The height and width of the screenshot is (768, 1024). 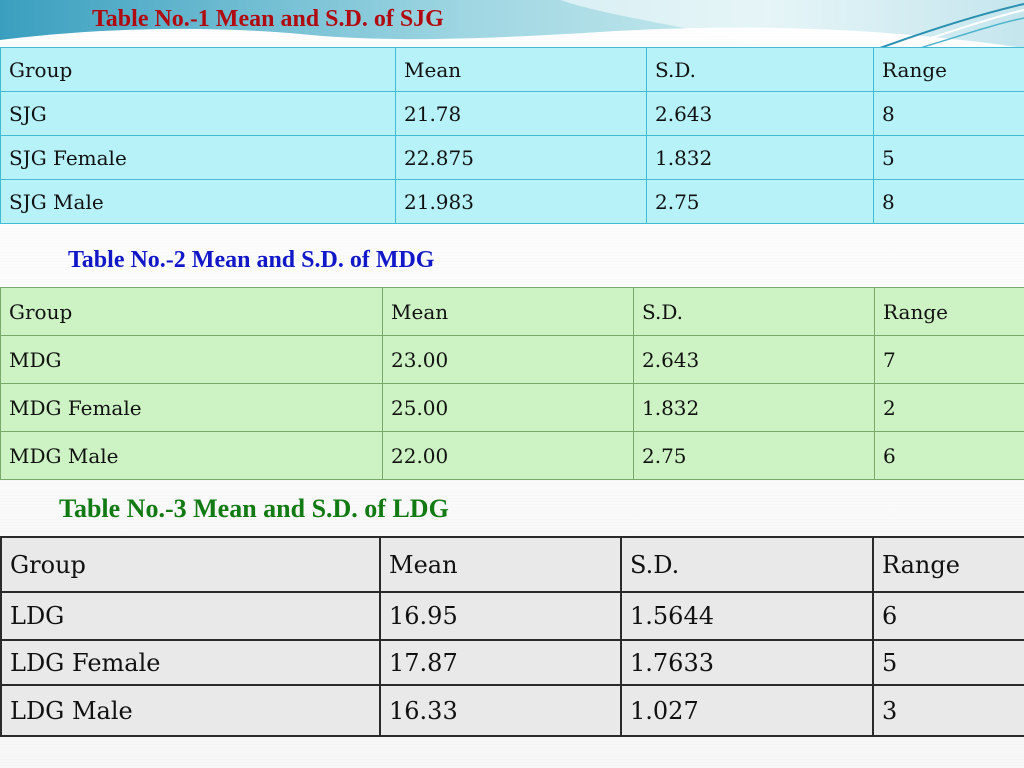 I want to click on table-cell: 2, so click(x=949, y=407).